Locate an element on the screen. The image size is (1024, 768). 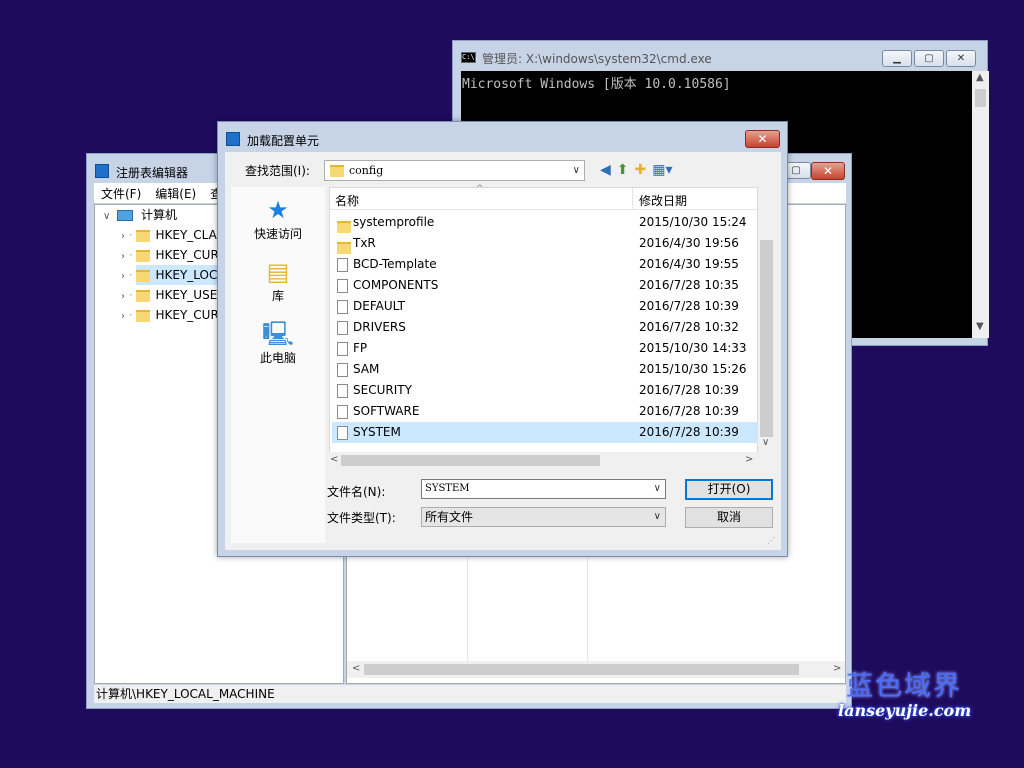
view-menu-icon: ▦▾ is located at coordinates (662, 170).